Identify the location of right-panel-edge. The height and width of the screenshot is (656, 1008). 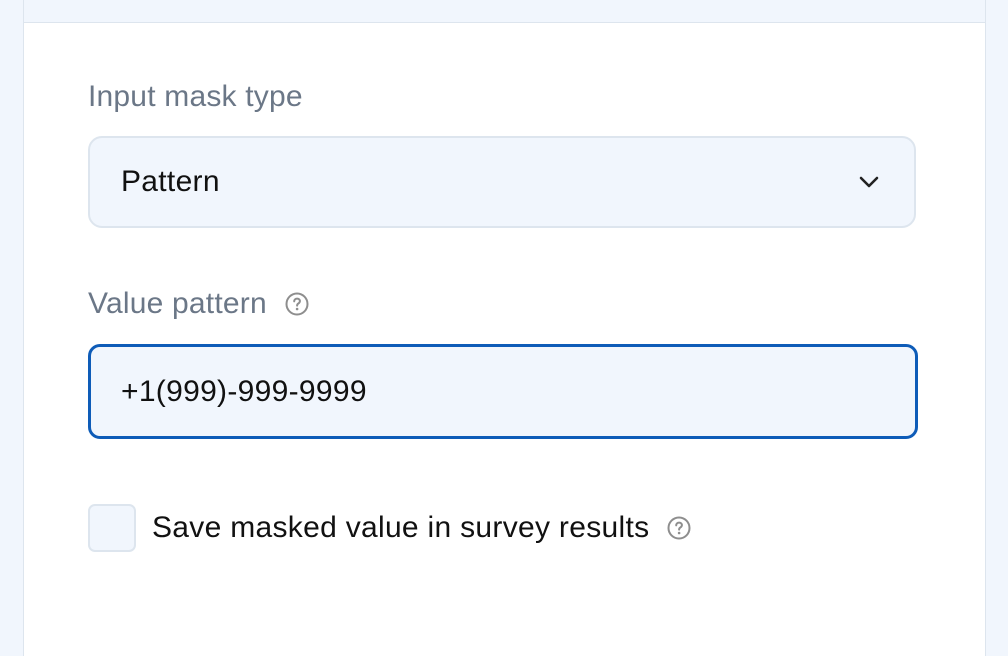
(996, 328).